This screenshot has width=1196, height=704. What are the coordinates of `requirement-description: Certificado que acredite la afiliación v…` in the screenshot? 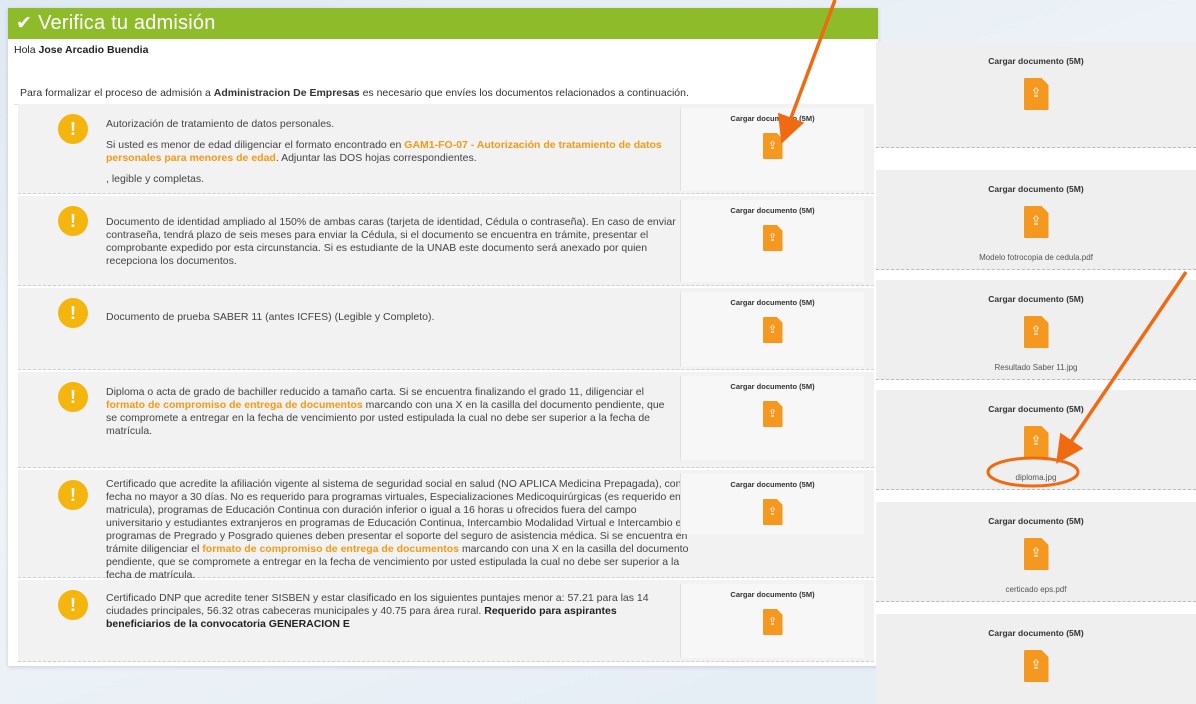 It's located at (401, 534).